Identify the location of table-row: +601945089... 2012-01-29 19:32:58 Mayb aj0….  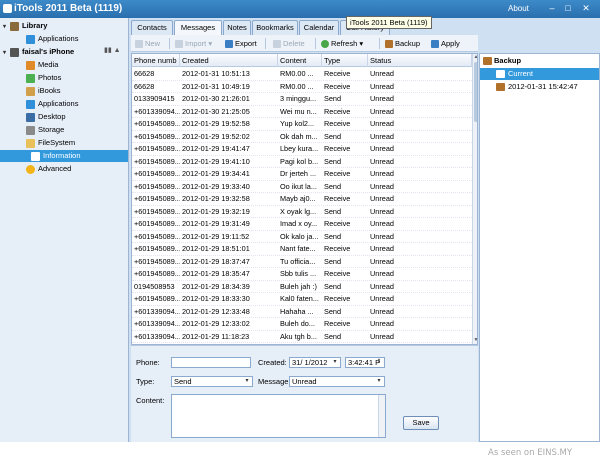
(302, 199).